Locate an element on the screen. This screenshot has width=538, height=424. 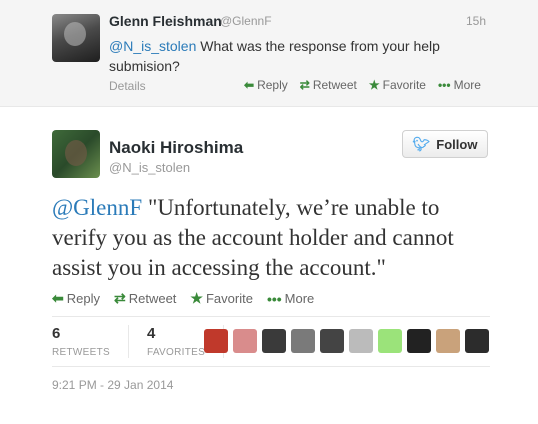
retweets-count: 6 is located at coordinates (56, 333).